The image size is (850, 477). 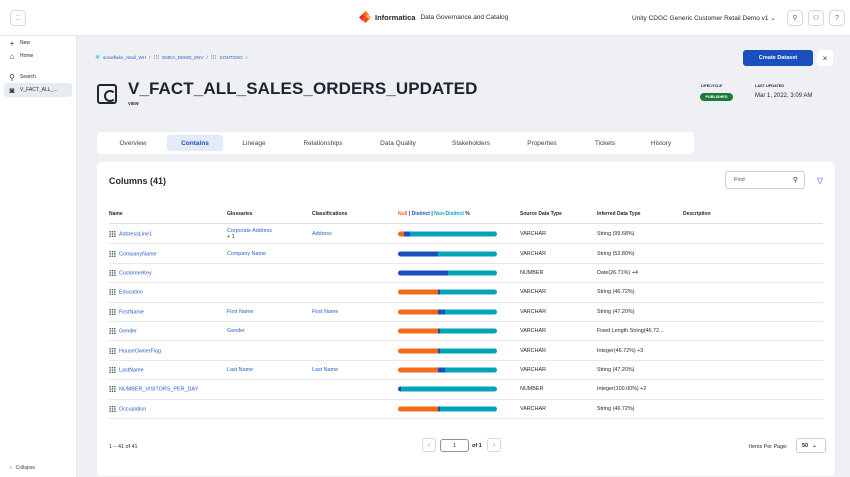 I want to click on tab-lineage: Lineage, so click(x=254, y=143).